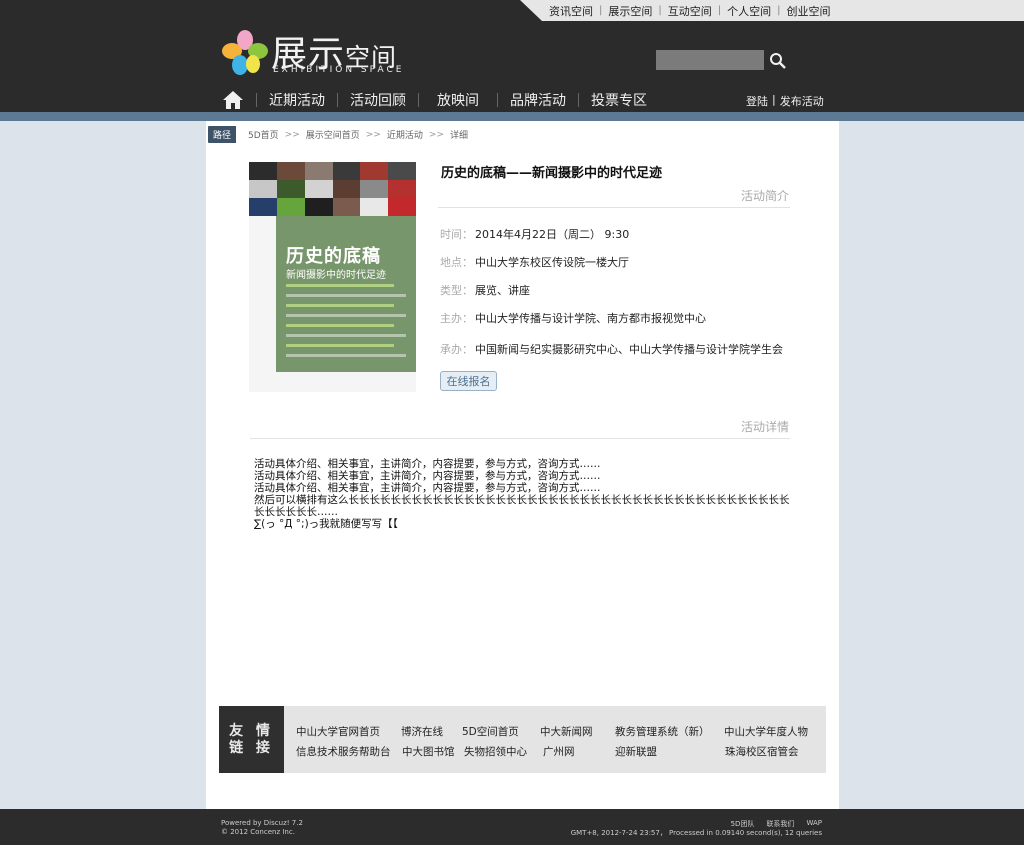 The width and height of the screenshot is (1024, 845). What do you see at coordinates (333, 256) in the screenshot?
I see `poster-title: 历史的底稿` at bounding box center [333, 256].